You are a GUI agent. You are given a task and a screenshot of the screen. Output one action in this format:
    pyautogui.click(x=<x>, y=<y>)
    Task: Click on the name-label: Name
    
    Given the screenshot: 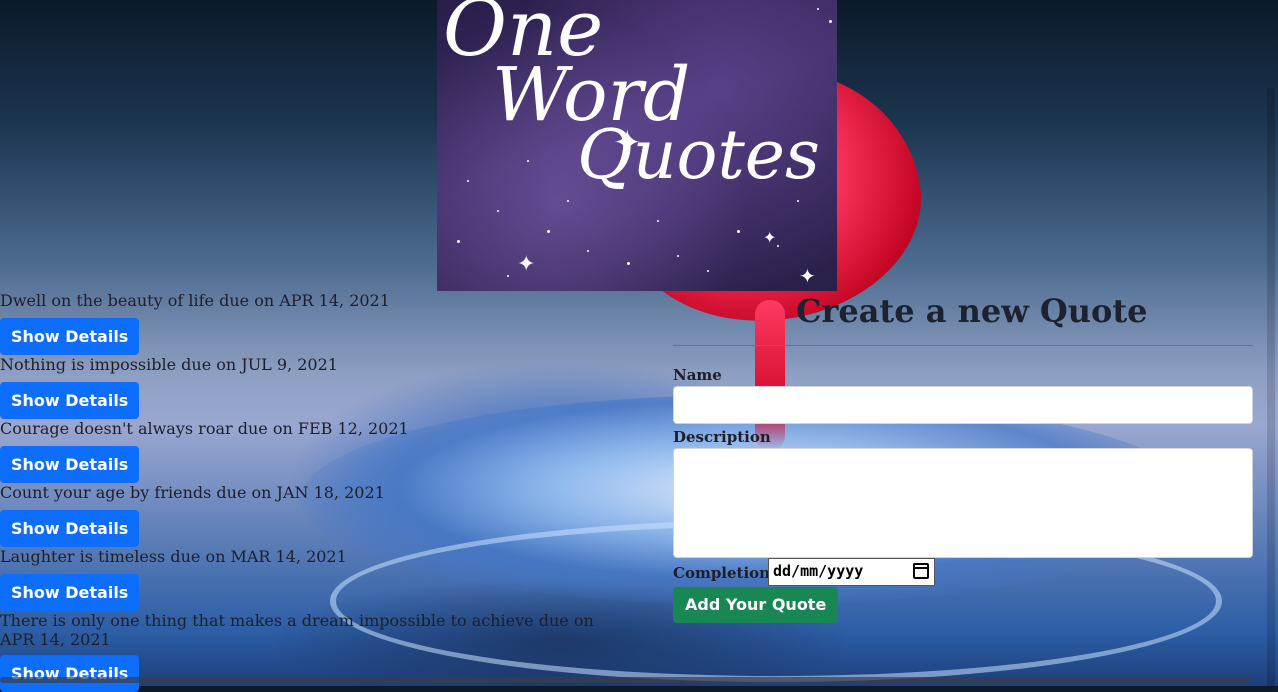 What is the action you would take?
    pyautogui.click(x=697, y=375)
    